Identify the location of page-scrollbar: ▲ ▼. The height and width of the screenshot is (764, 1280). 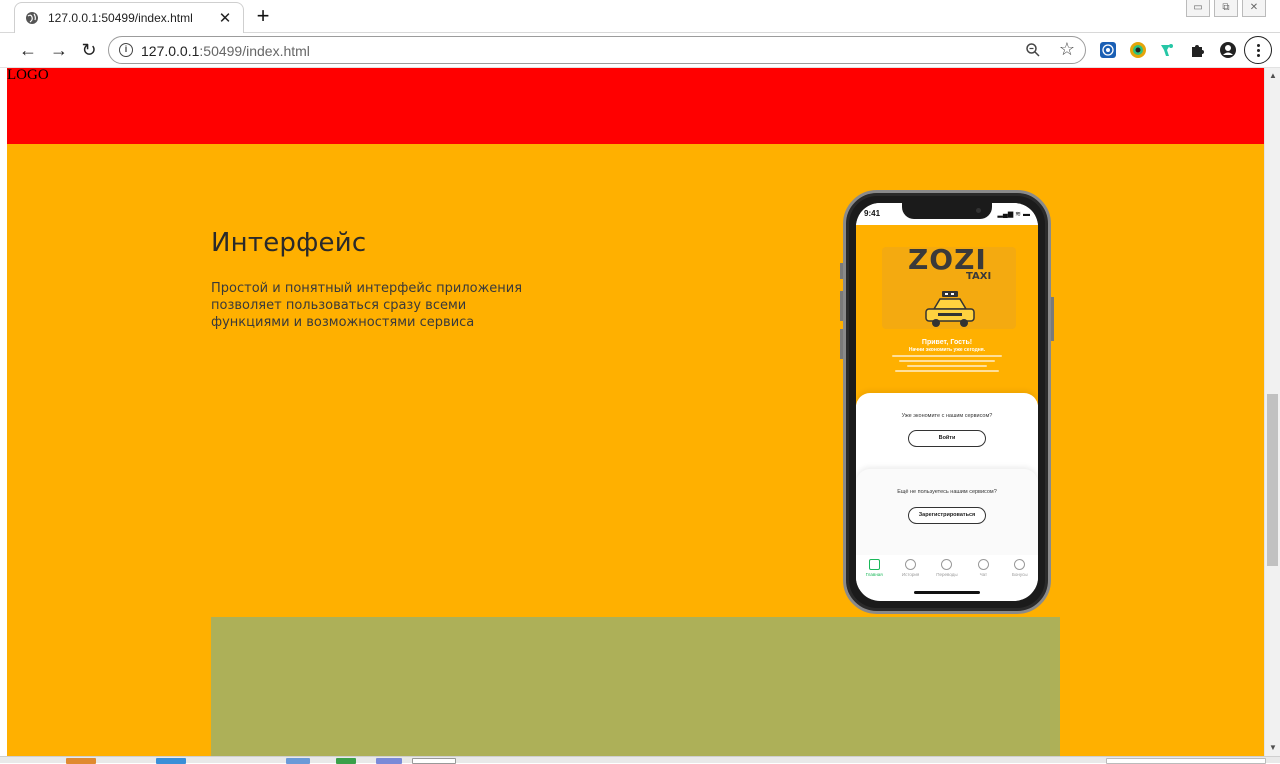
(1272, 412).